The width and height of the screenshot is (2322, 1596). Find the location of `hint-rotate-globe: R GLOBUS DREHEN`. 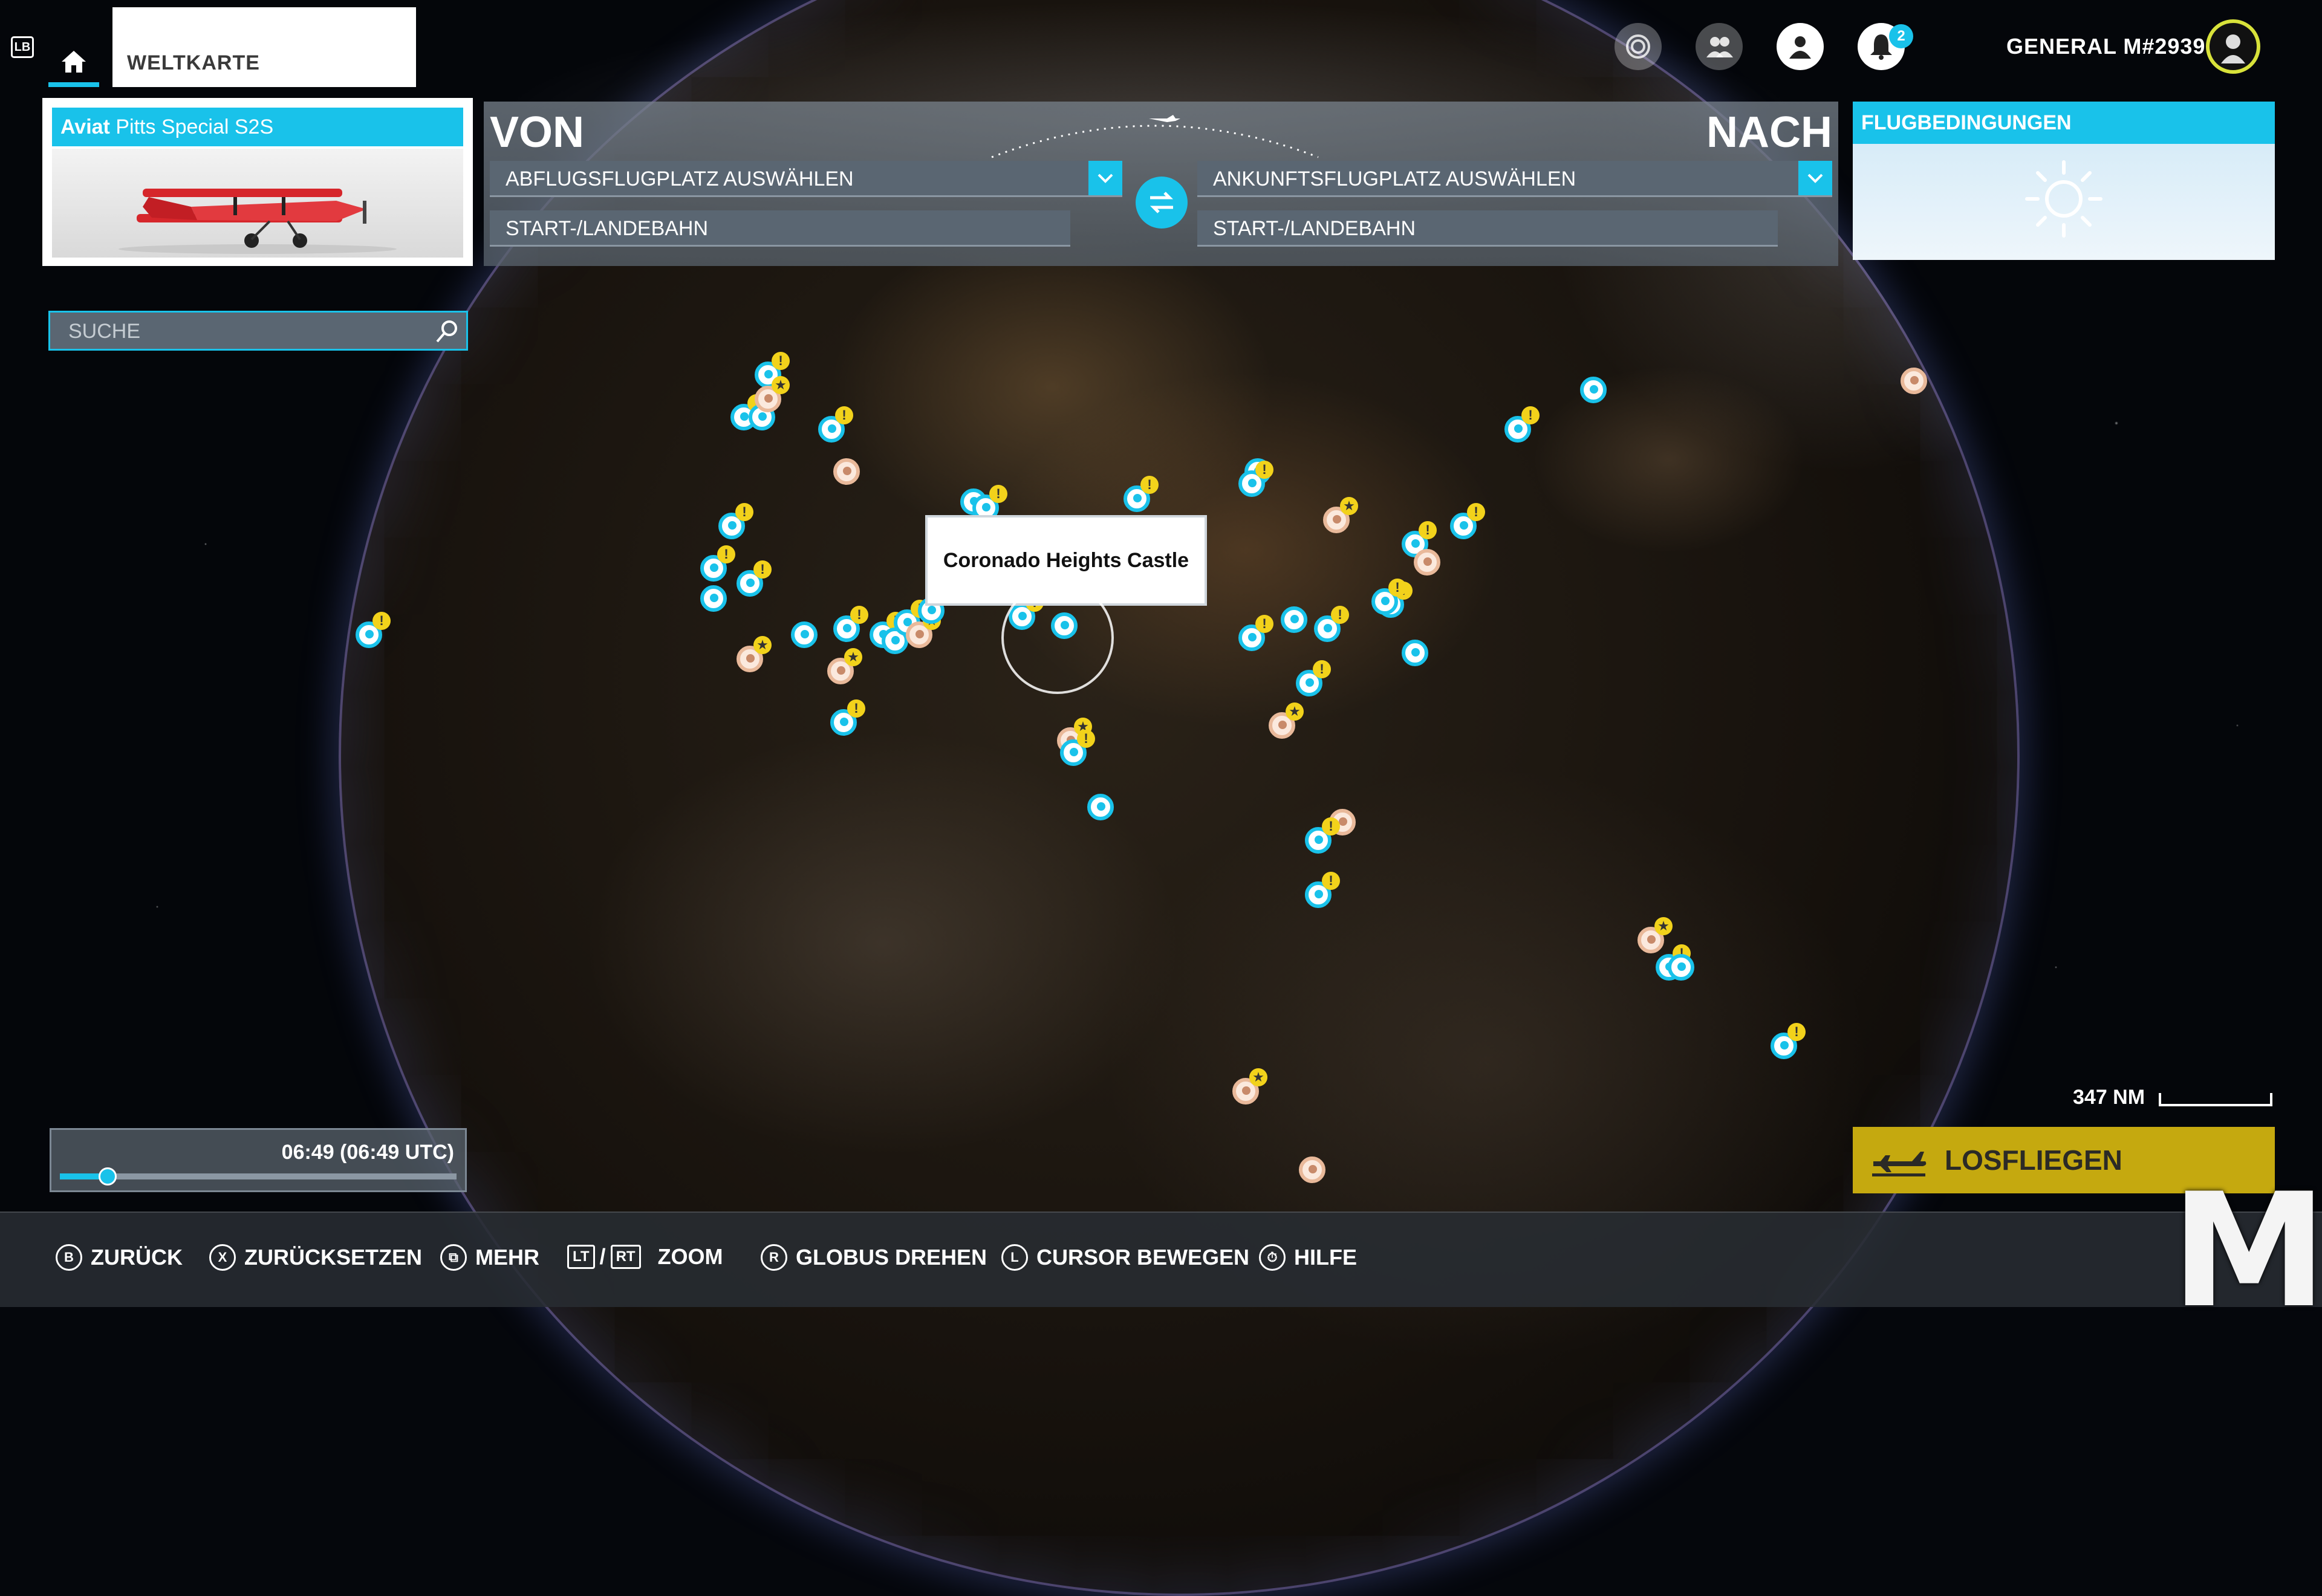

hint-rotate-globe: R GLOBUS DREHEN is located at coordinates (874, 1257).